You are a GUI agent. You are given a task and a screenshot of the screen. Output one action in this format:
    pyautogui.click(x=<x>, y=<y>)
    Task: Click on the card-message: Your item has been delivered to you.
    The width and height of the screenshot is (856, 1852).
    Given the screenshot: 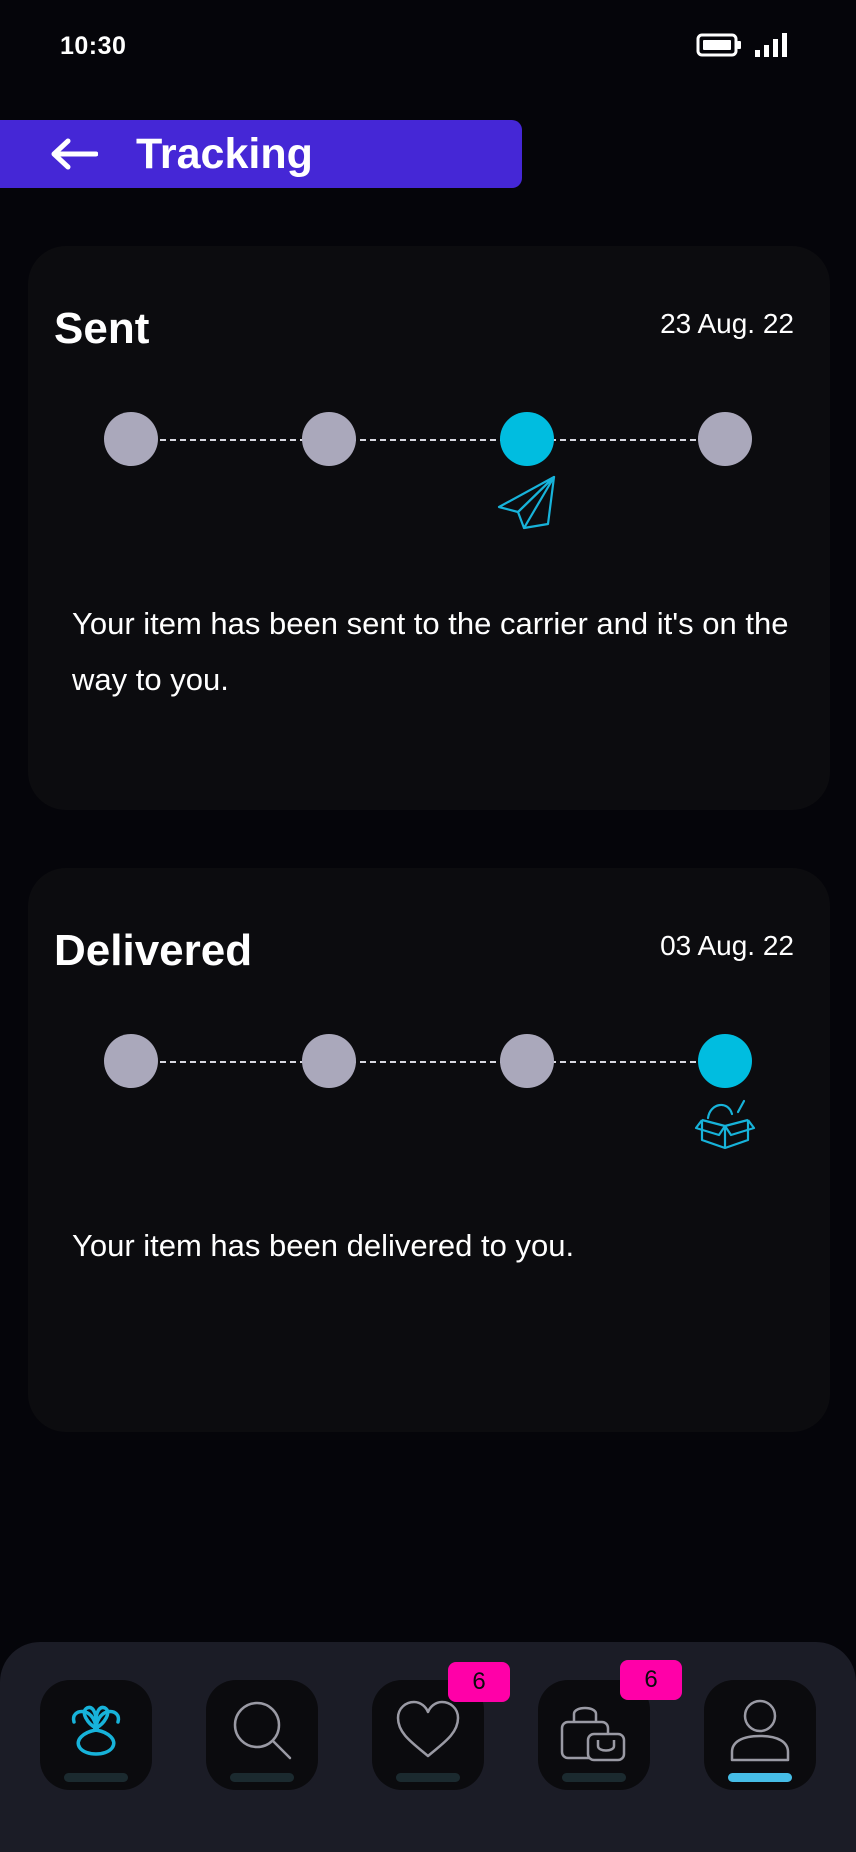 What is the action you would take?
    pyautogui.click(x=323, y=1245)
    